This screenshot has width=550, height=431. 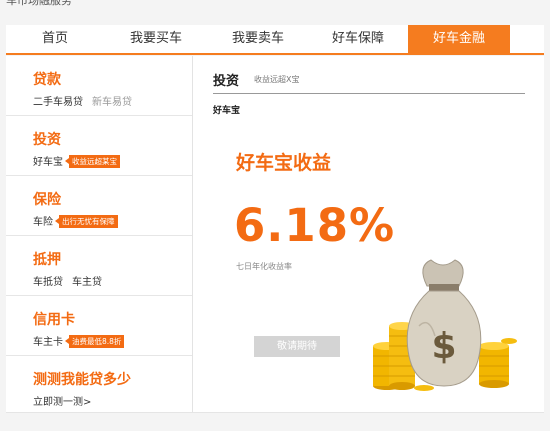 What do you see at coordinates (258, 39) in the screenshot?
I see `tab-sell-car: 我要卖车` at bounding box center [258, 39].